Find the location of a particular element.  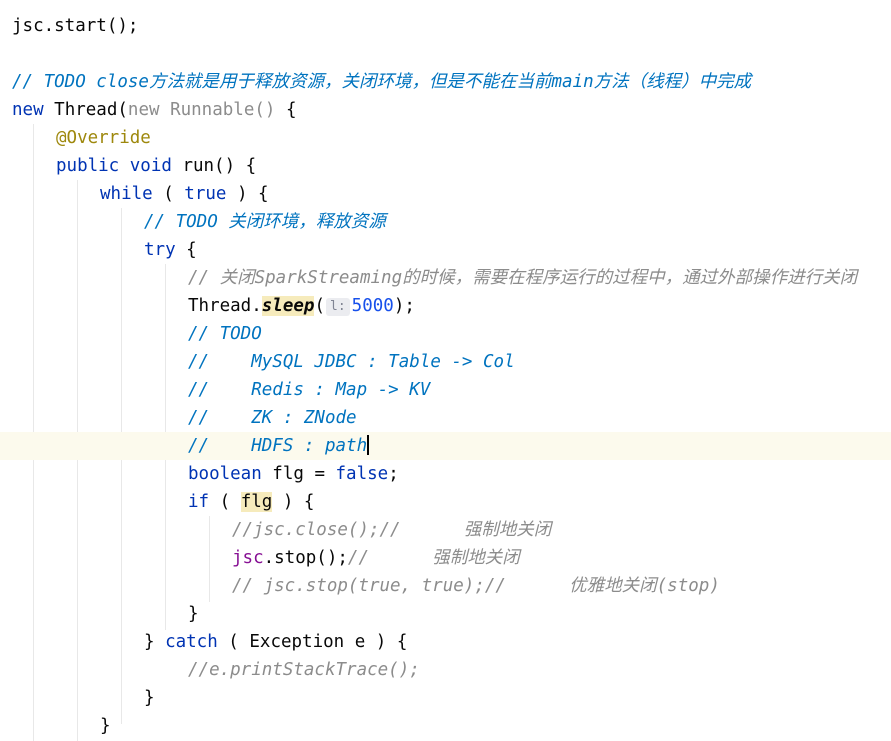

code-line-19: //jsc.close();// 强制地关闭 is located at coordinates (561, 530).